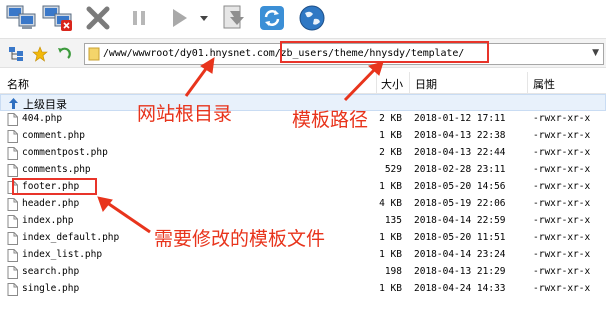 This screenshot has width=606, height=318. Describe the element at coordinates (53, 135) in the screenshot. I see `file-name: comment.php` at that location.